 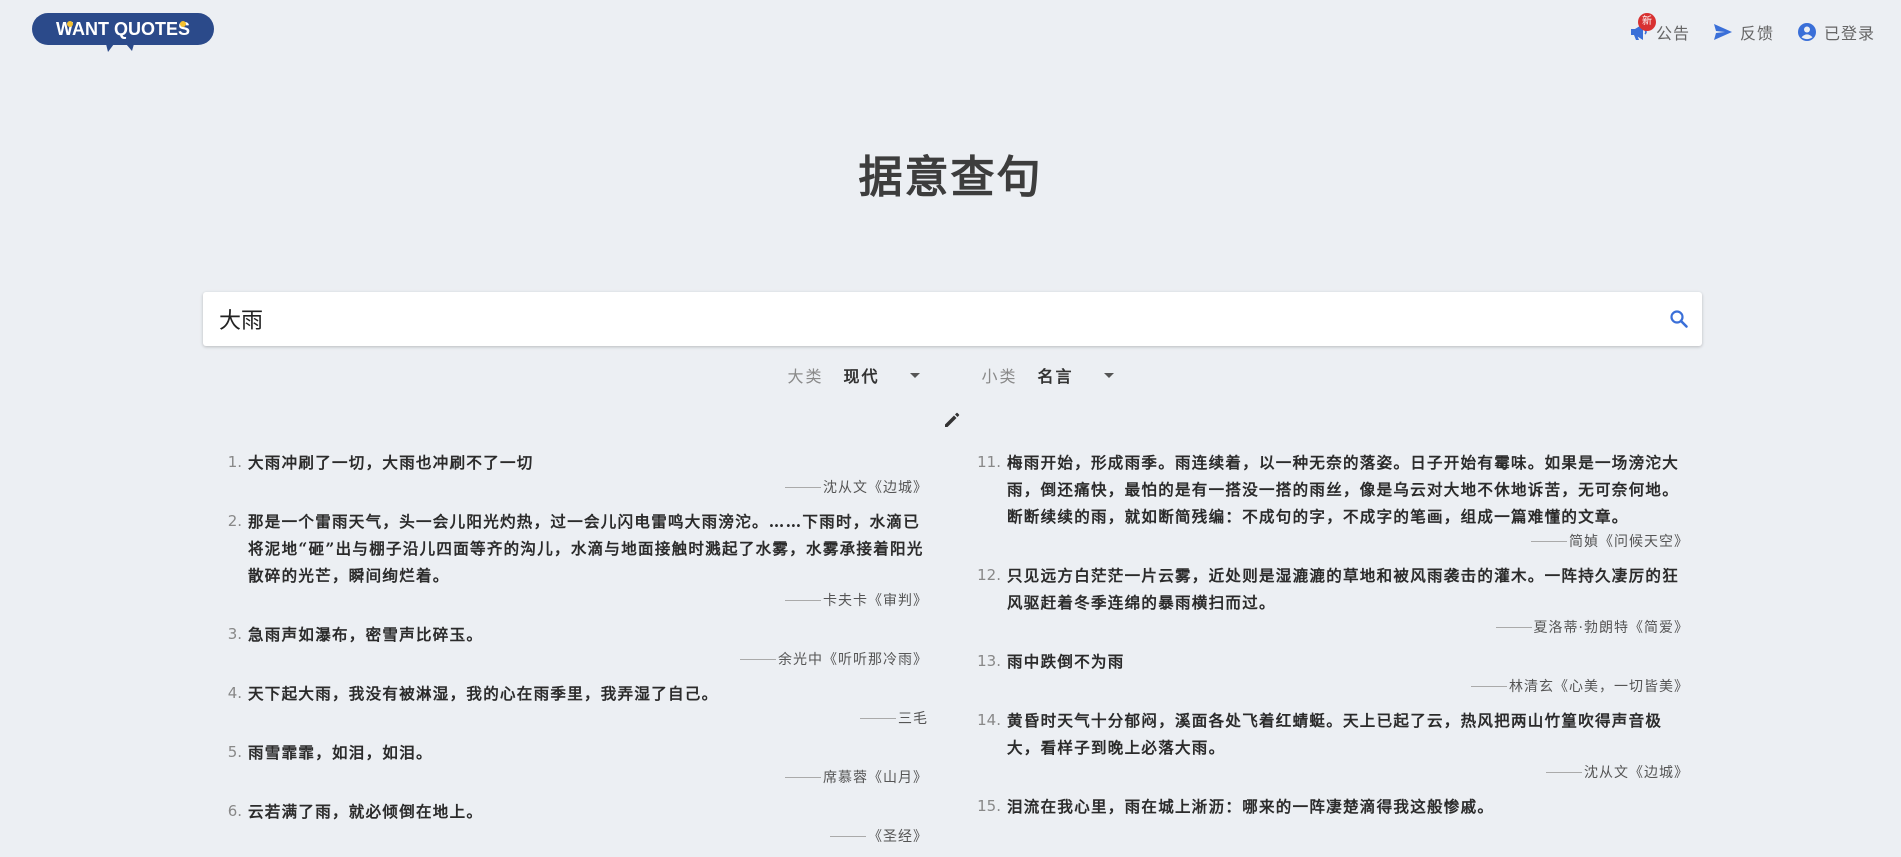 I want to click on edit-button, so click(x=952, y=420).